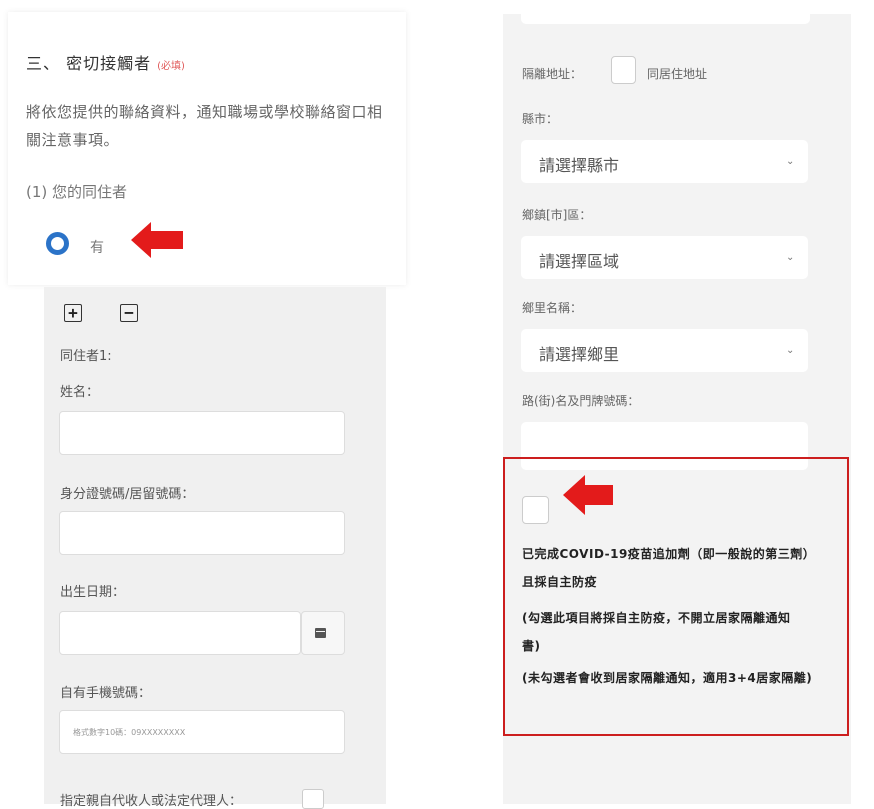  What do you see at coordinates (129, 313) in the screenshot?
I see `minus-icon: −` at bounding box center [129, 313].